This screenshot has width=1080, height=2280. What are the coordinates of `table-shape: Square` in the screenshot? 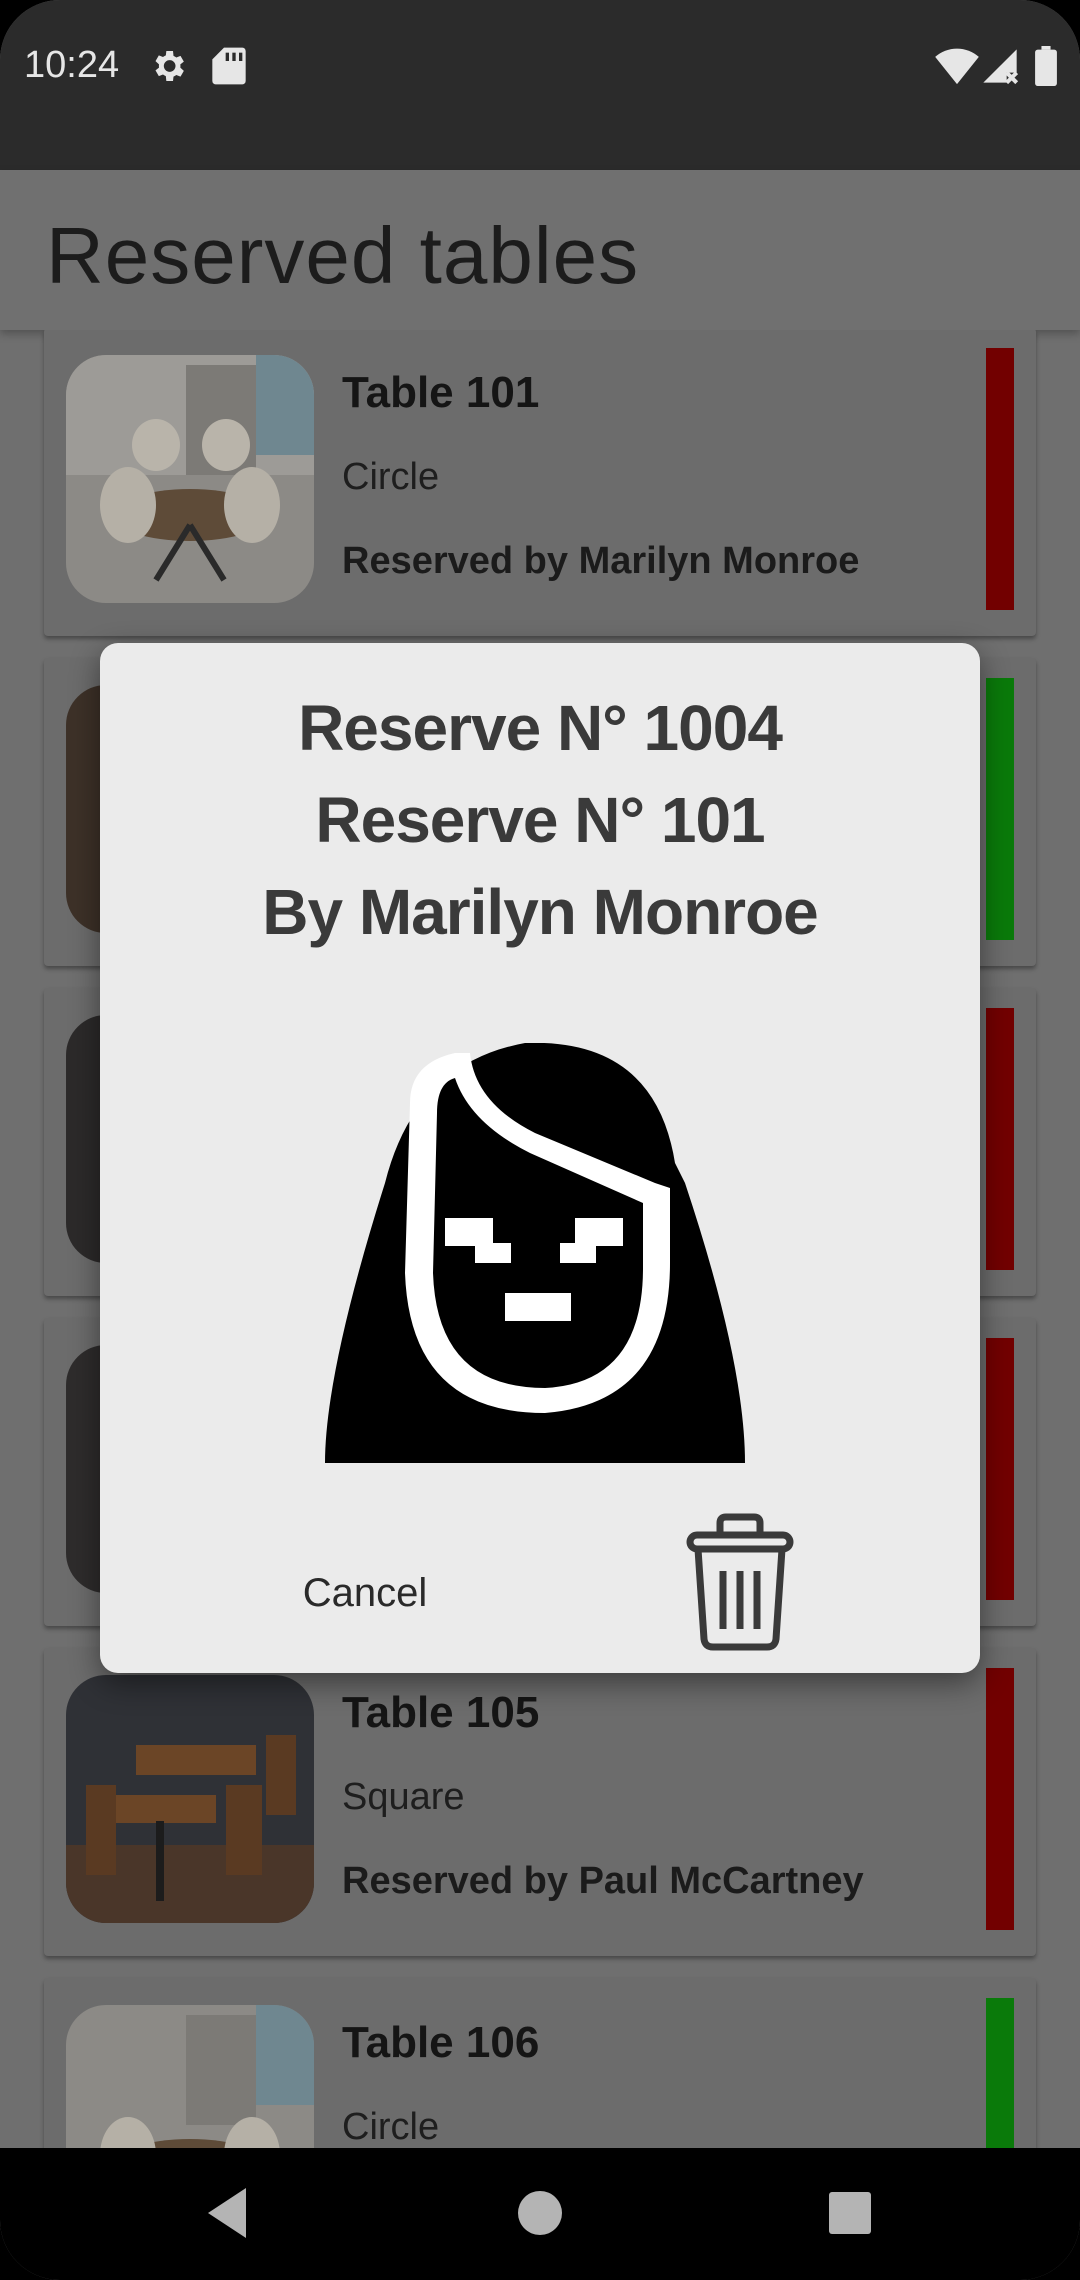 It's located at (403, 1797).